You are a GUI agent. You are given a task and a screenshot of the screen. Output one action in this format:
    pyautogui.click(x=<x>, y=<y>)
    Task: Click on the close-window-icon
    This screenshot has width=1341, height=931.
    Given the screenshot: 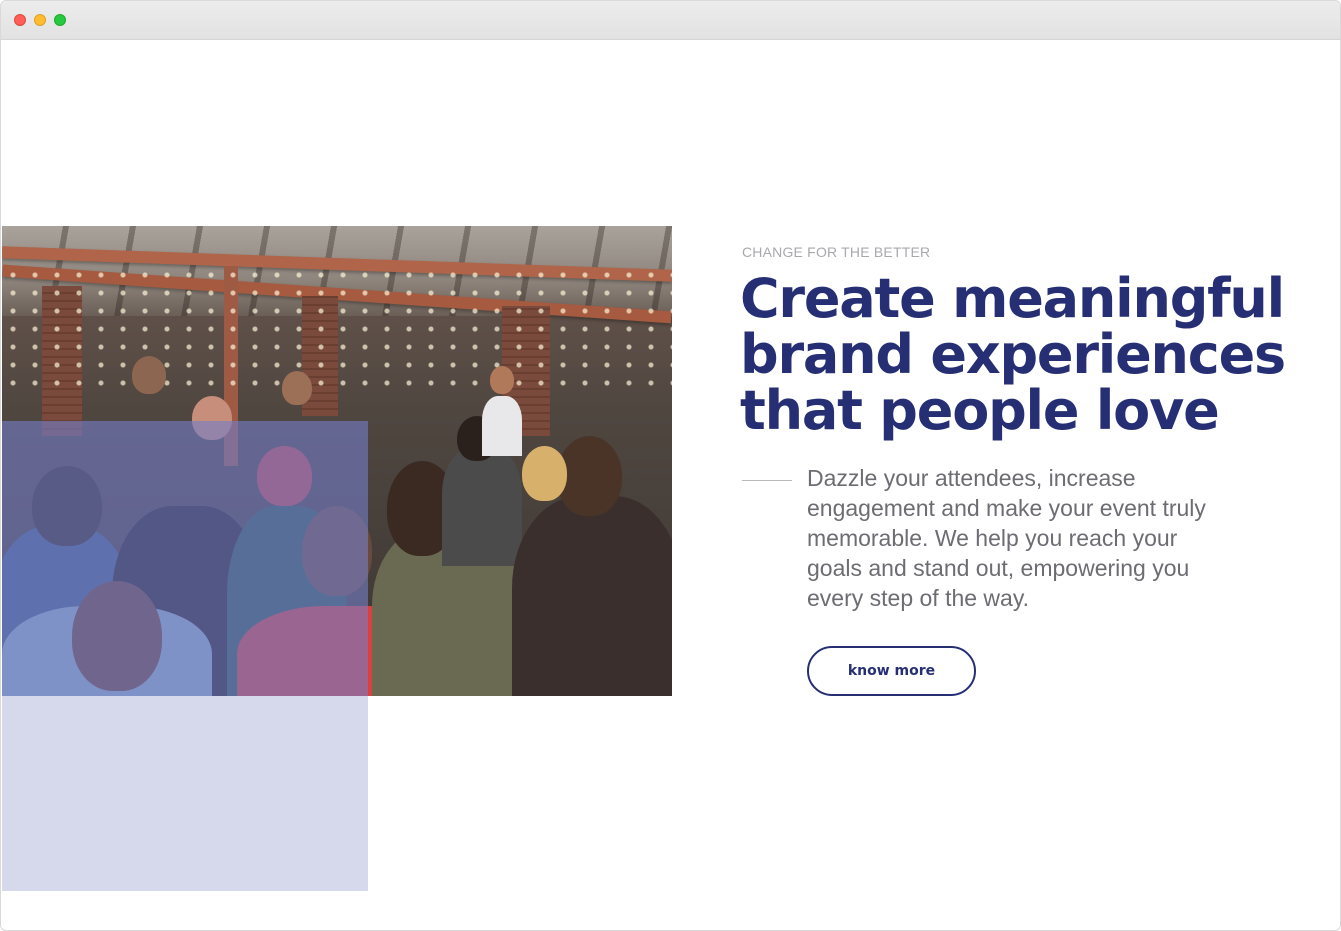 What is the action you would take?
    pyautogui.click(x=20, y=20)
    